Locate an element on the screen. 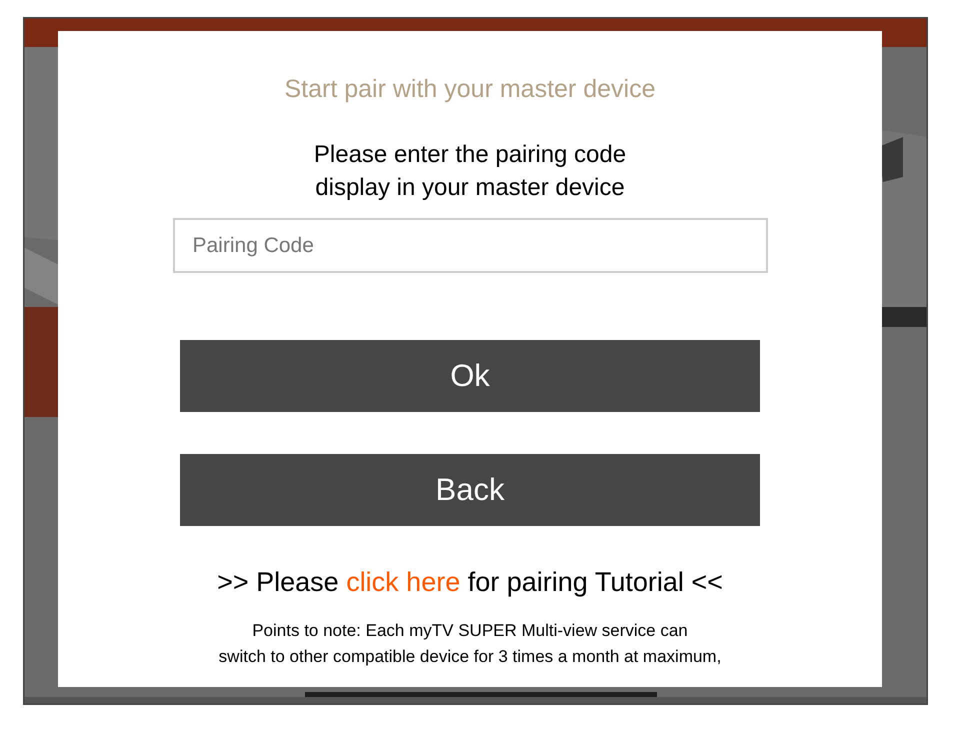 The image size is (960, 733). tutorial-text: >> Please click here for pairing Tutorial << is located at coordinates (470, 582).